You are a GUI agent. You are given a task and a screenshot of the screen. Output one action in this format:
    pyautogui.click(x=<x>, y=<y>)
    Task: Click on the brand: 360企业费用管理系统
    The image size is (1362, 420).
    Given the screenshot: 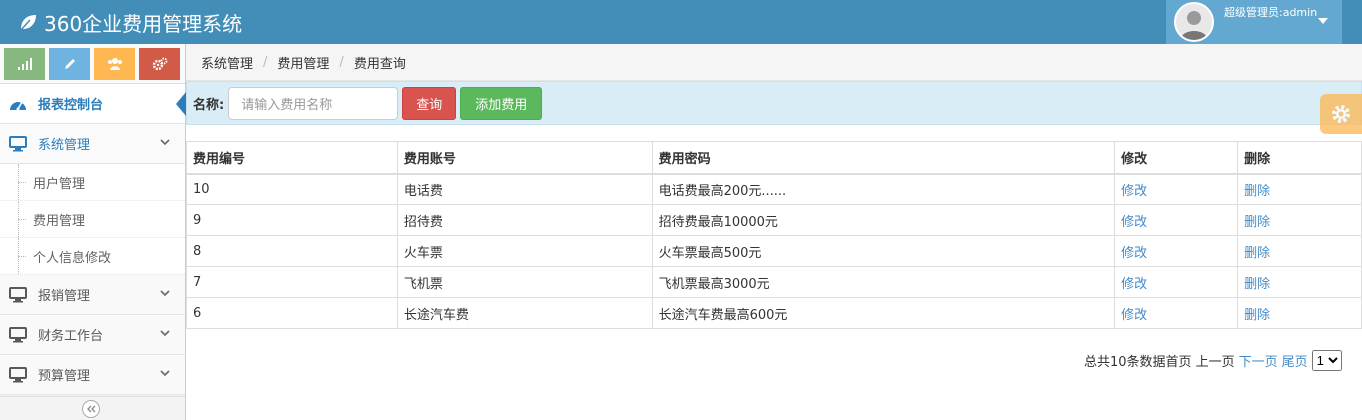 What is the action you would take?
    pyautogui.click(x=130, y=22)
    